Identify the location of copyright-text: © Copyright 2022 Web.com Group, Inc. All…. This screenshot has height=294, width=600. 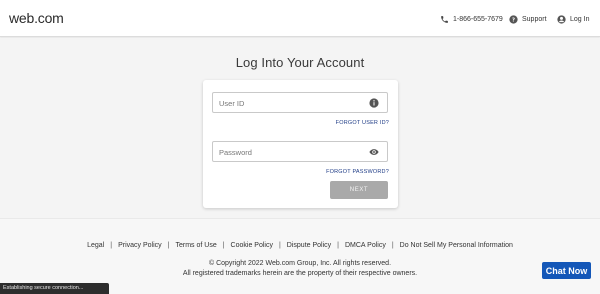
(300, 263).